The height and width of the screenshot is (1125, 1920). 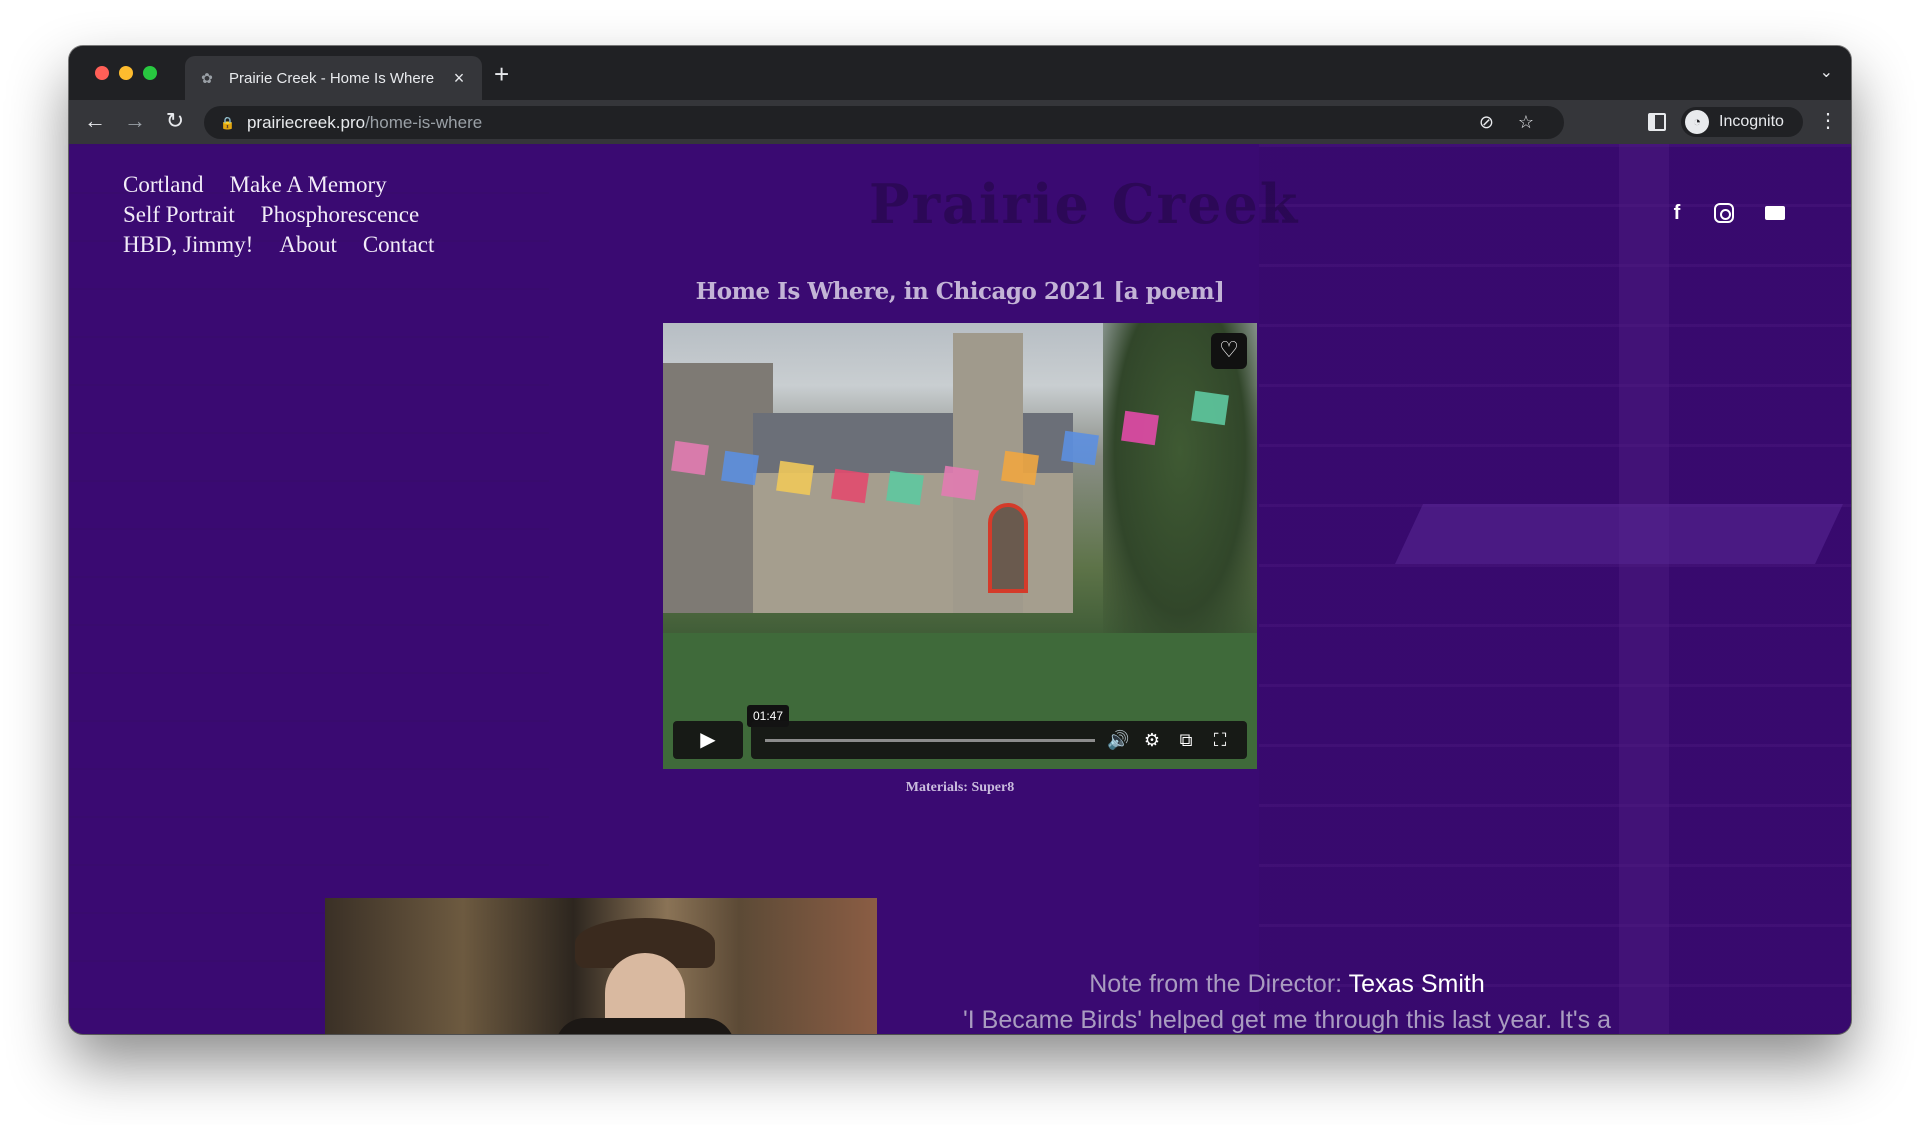 I want to click on video-progress-bar, so click(x=930, y=740).